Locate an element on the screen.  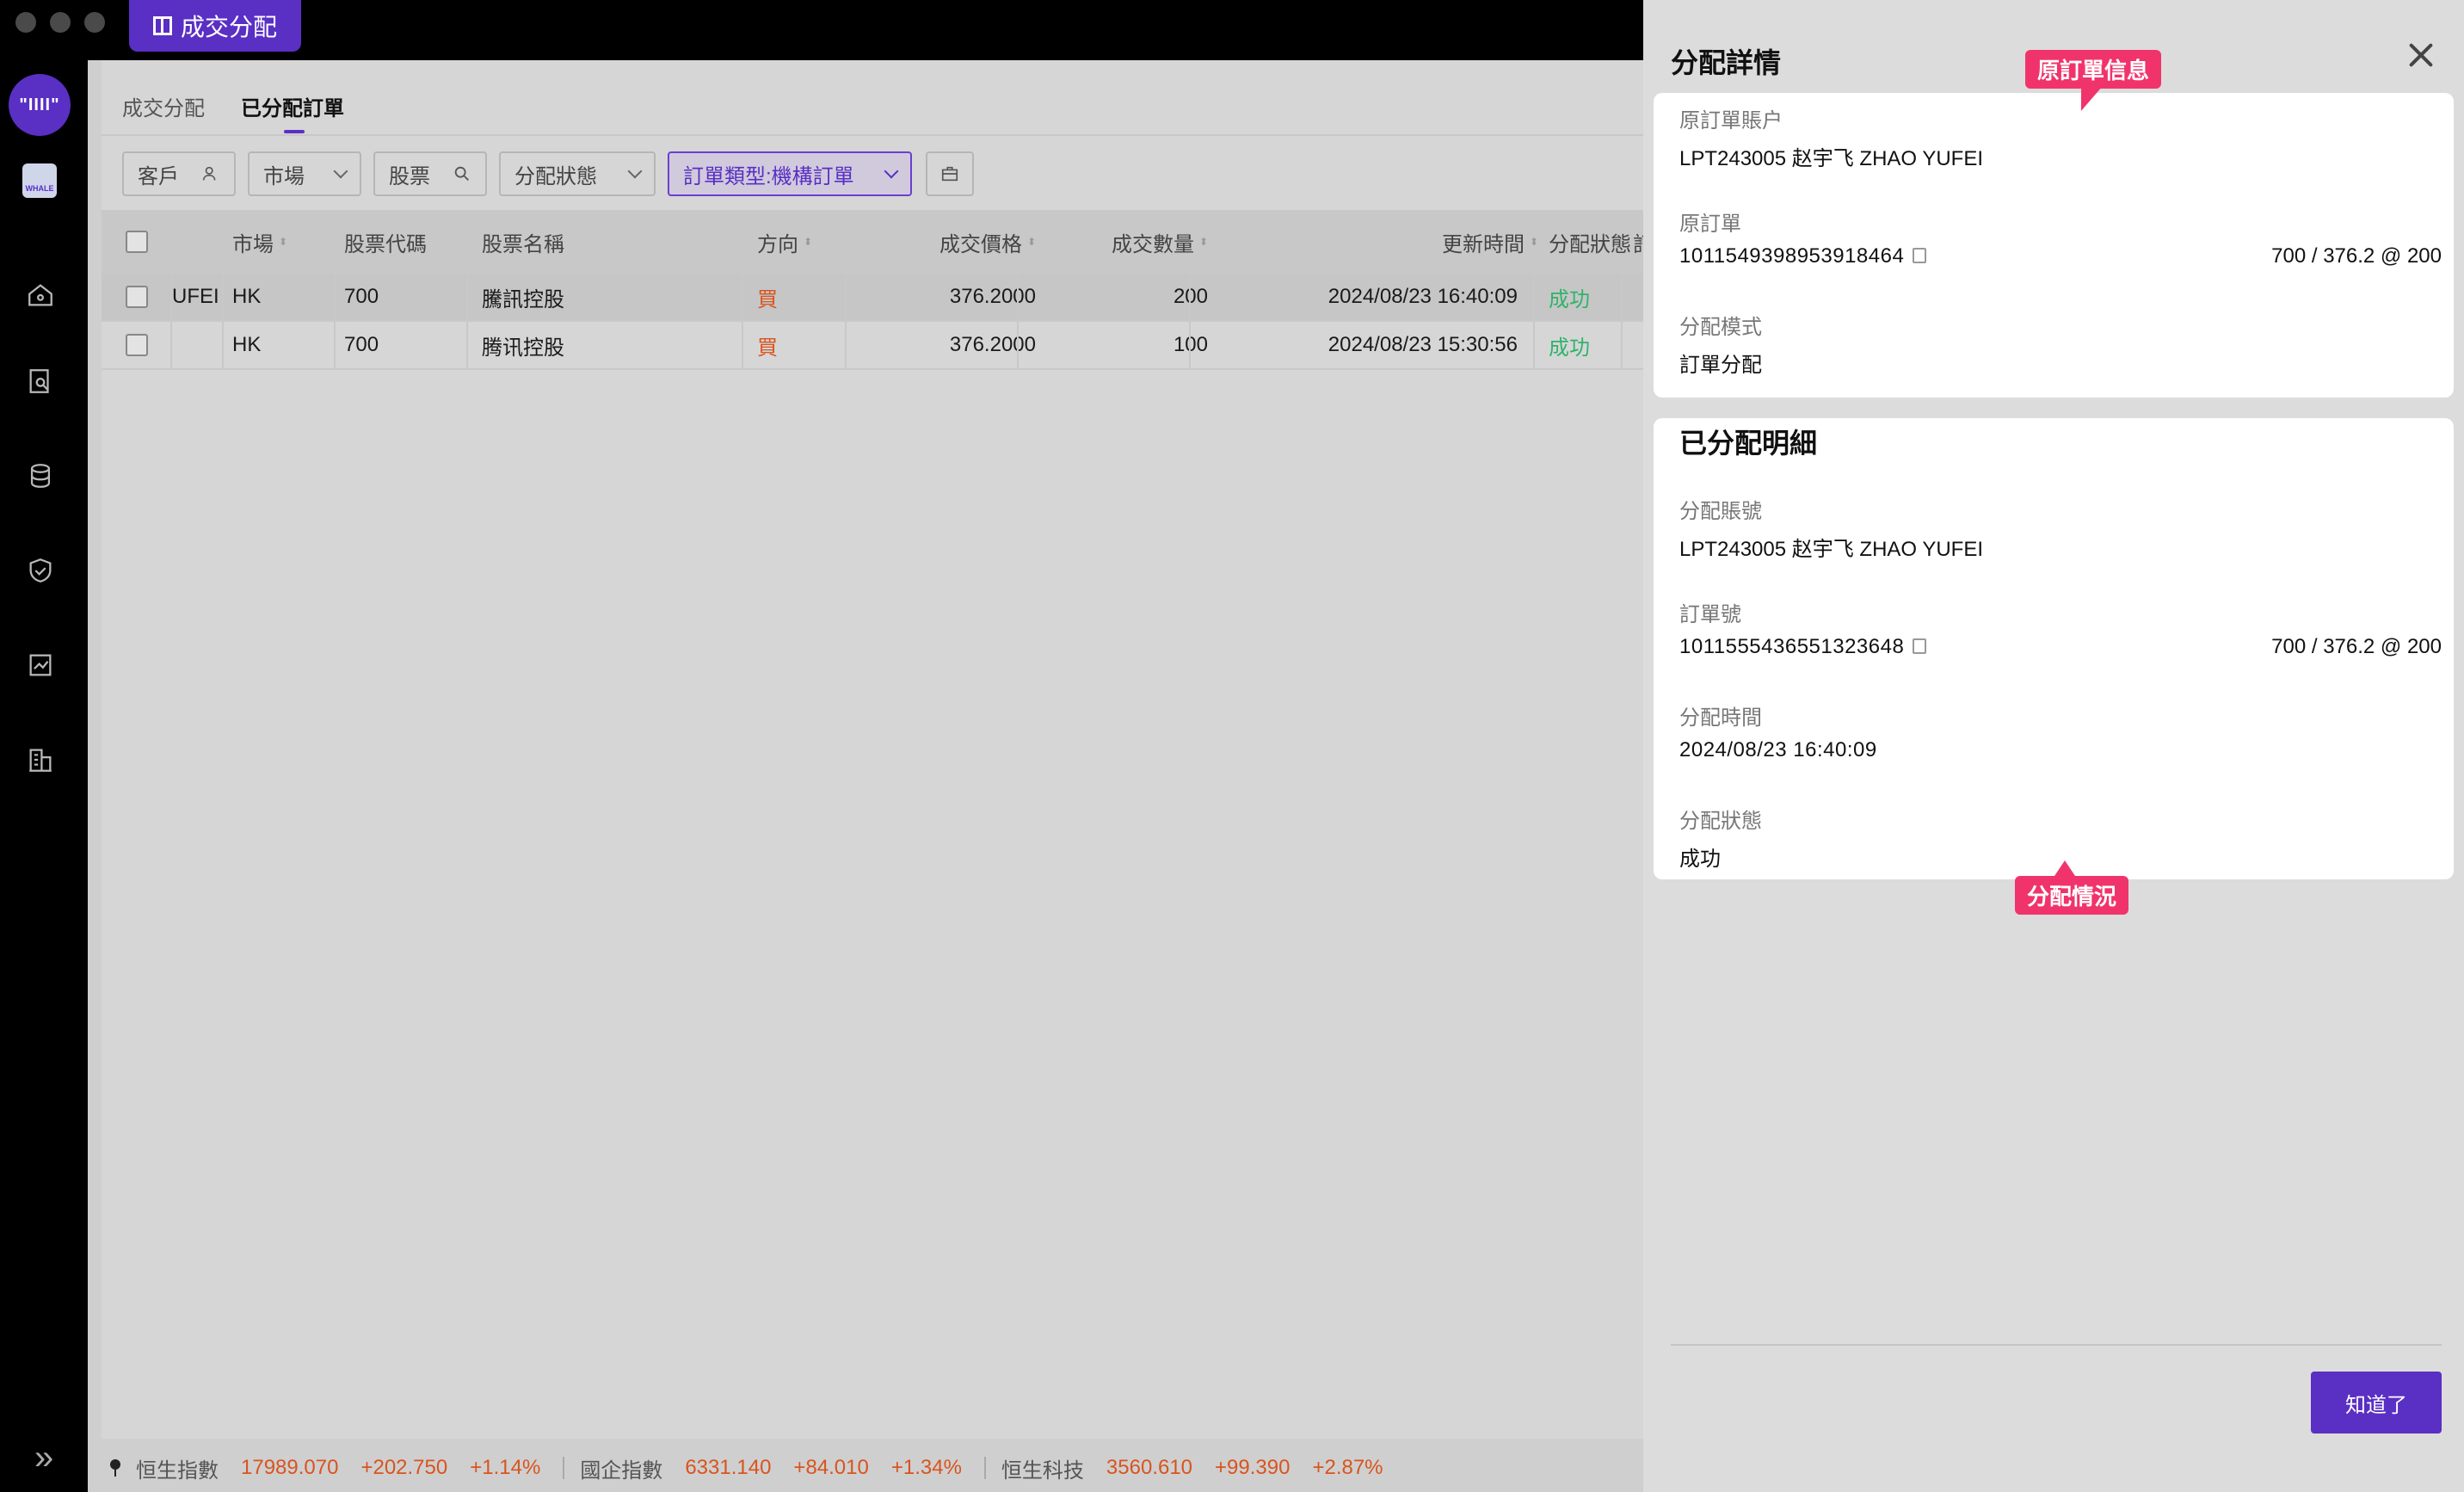
user-icon is located at coordinates (209, 173).